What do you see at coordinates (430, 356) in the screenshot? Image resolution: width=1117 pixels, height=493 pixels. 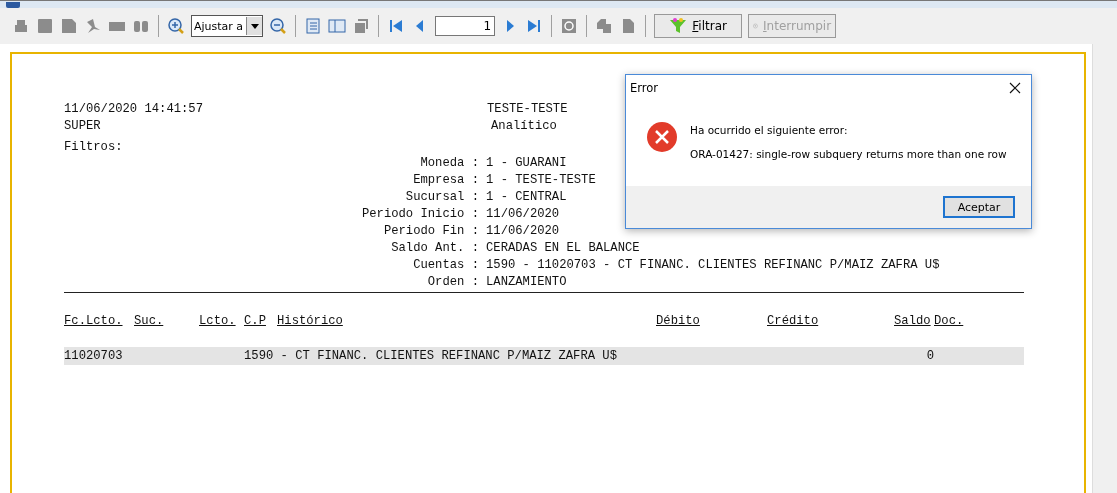 I see `table-cell: 1590 - CT FINANC. CLIENTES REFINANC P/MAIZ ZAFRA U$` at bounding box center [430, 356].